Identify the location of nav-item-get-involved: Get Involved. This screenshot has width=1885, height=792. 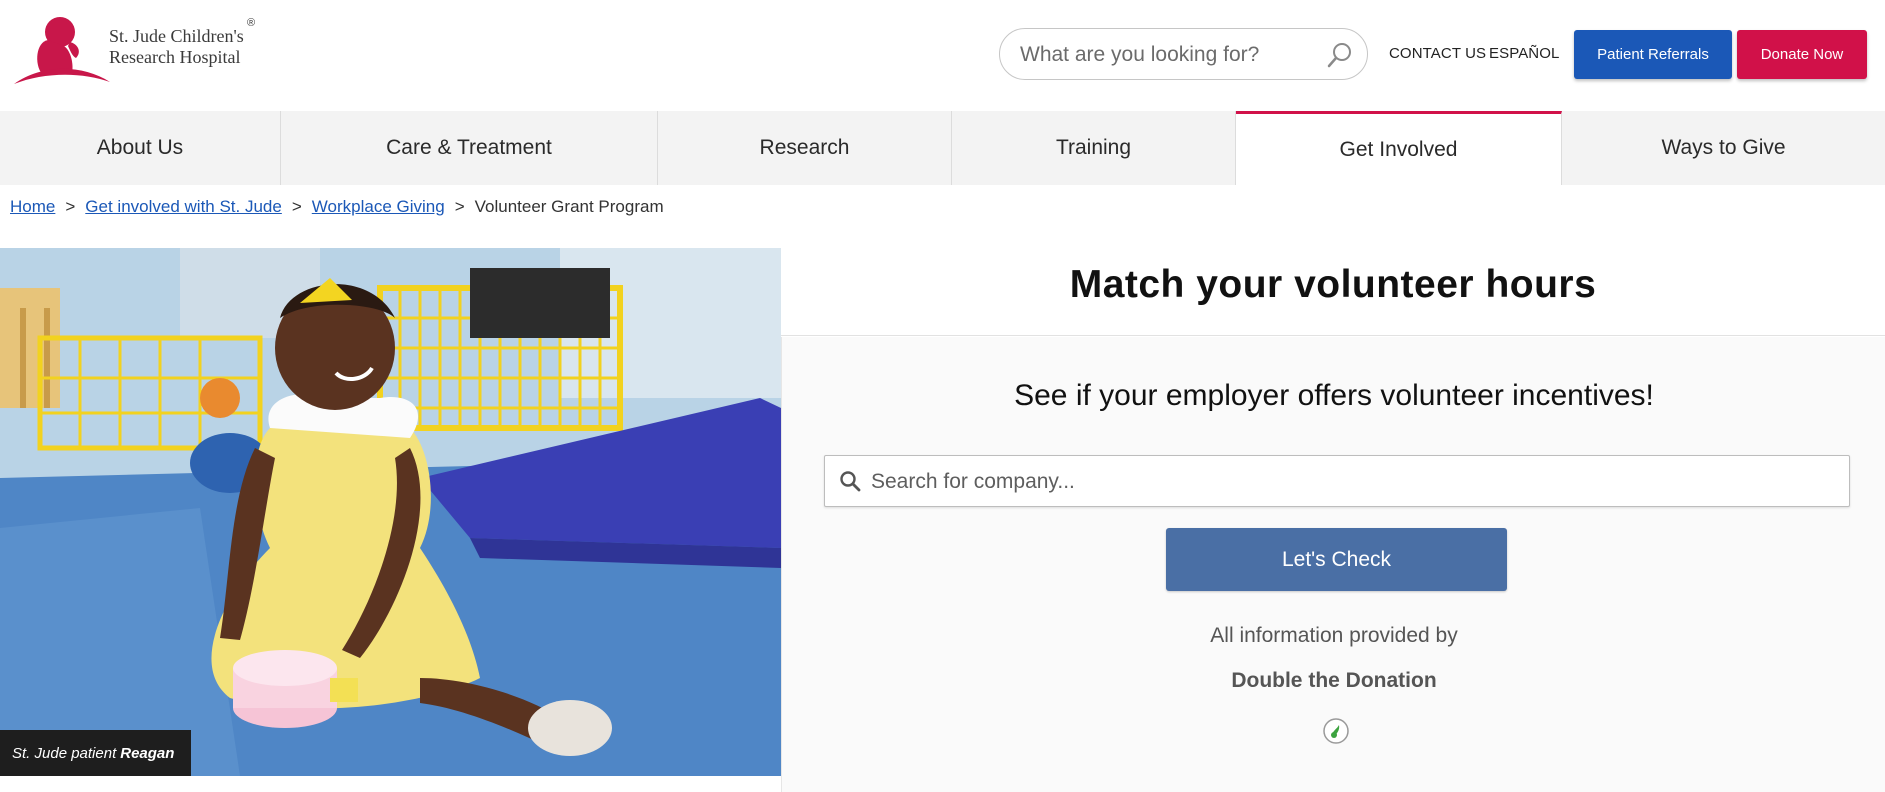
(1399, 148).